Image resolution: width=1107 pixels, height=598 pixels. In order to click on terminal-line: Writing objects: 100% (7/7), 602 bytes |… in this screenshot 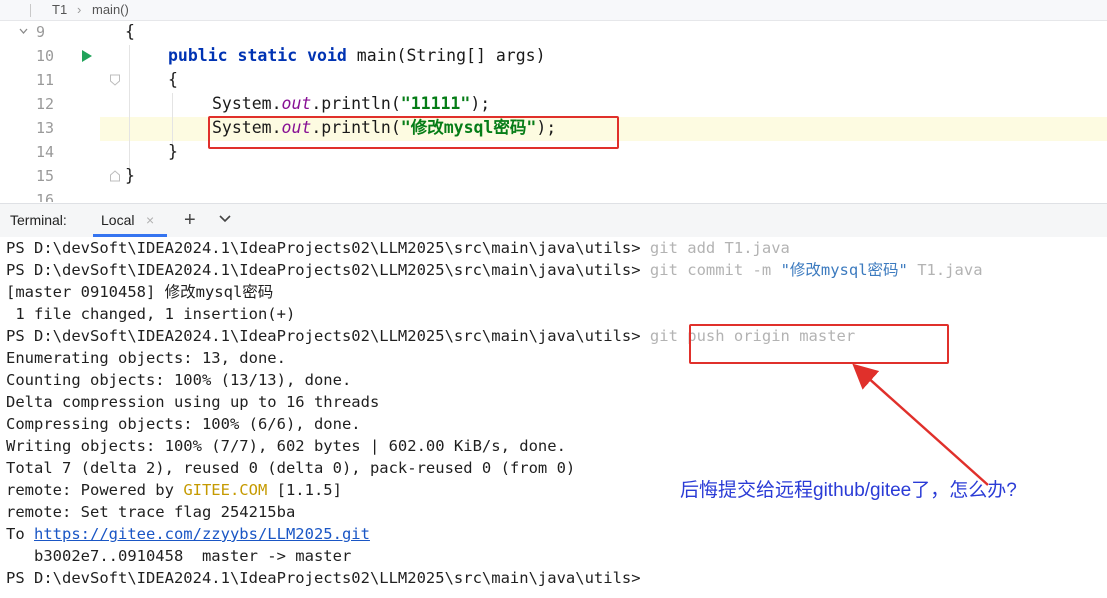, I will do `click(286, 446)`.